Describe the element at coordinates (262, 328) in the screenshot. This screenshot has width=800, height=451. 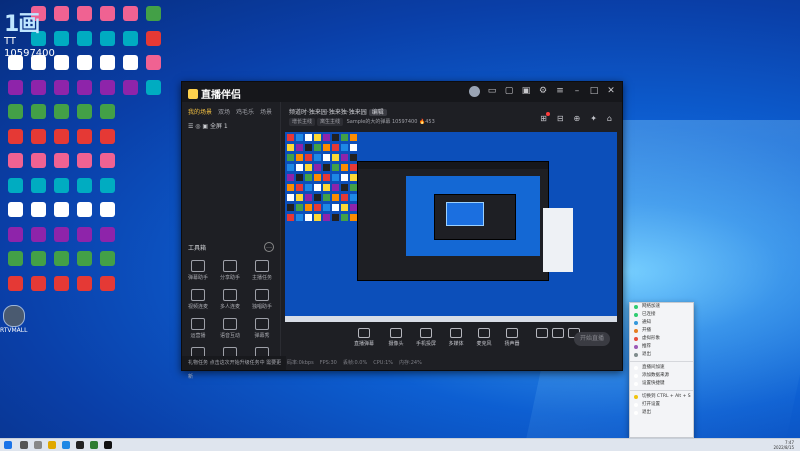
I see `toolbox-item: 弹幕秀` at that location.